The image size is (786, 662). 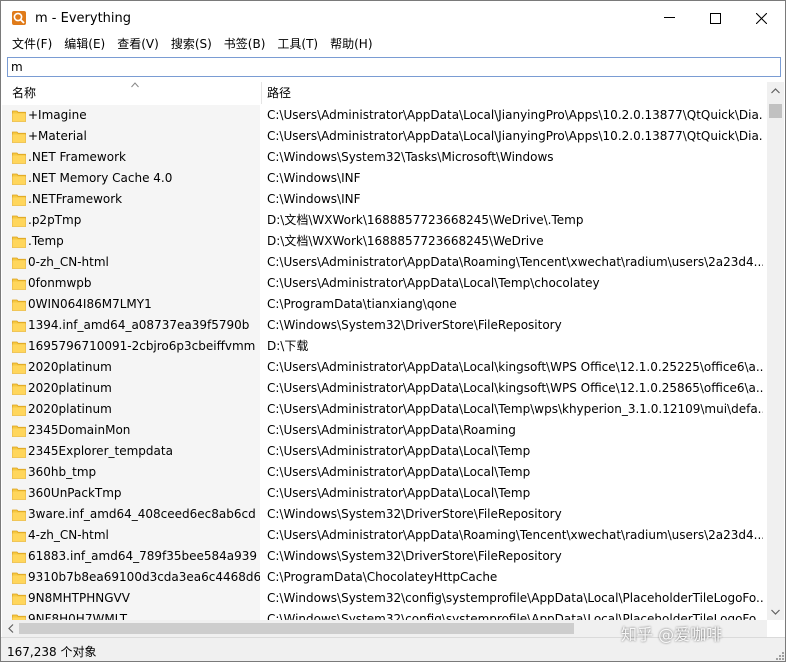 What do you see at coordinates (245, 45) in the screenshot?
I see `menu-bookmarks: 书签(B)` at bounding box center [245, 45].